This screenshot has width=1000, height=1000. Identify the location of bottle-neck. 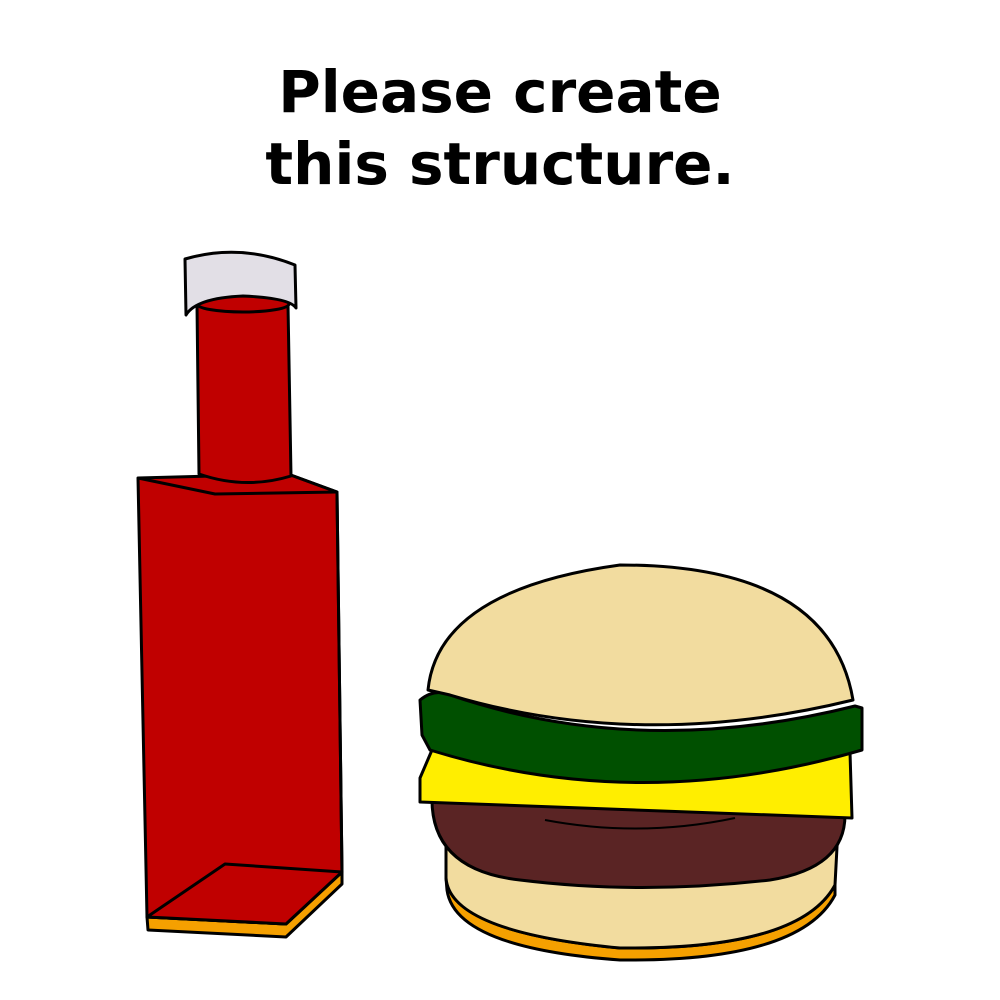
(244, 393).